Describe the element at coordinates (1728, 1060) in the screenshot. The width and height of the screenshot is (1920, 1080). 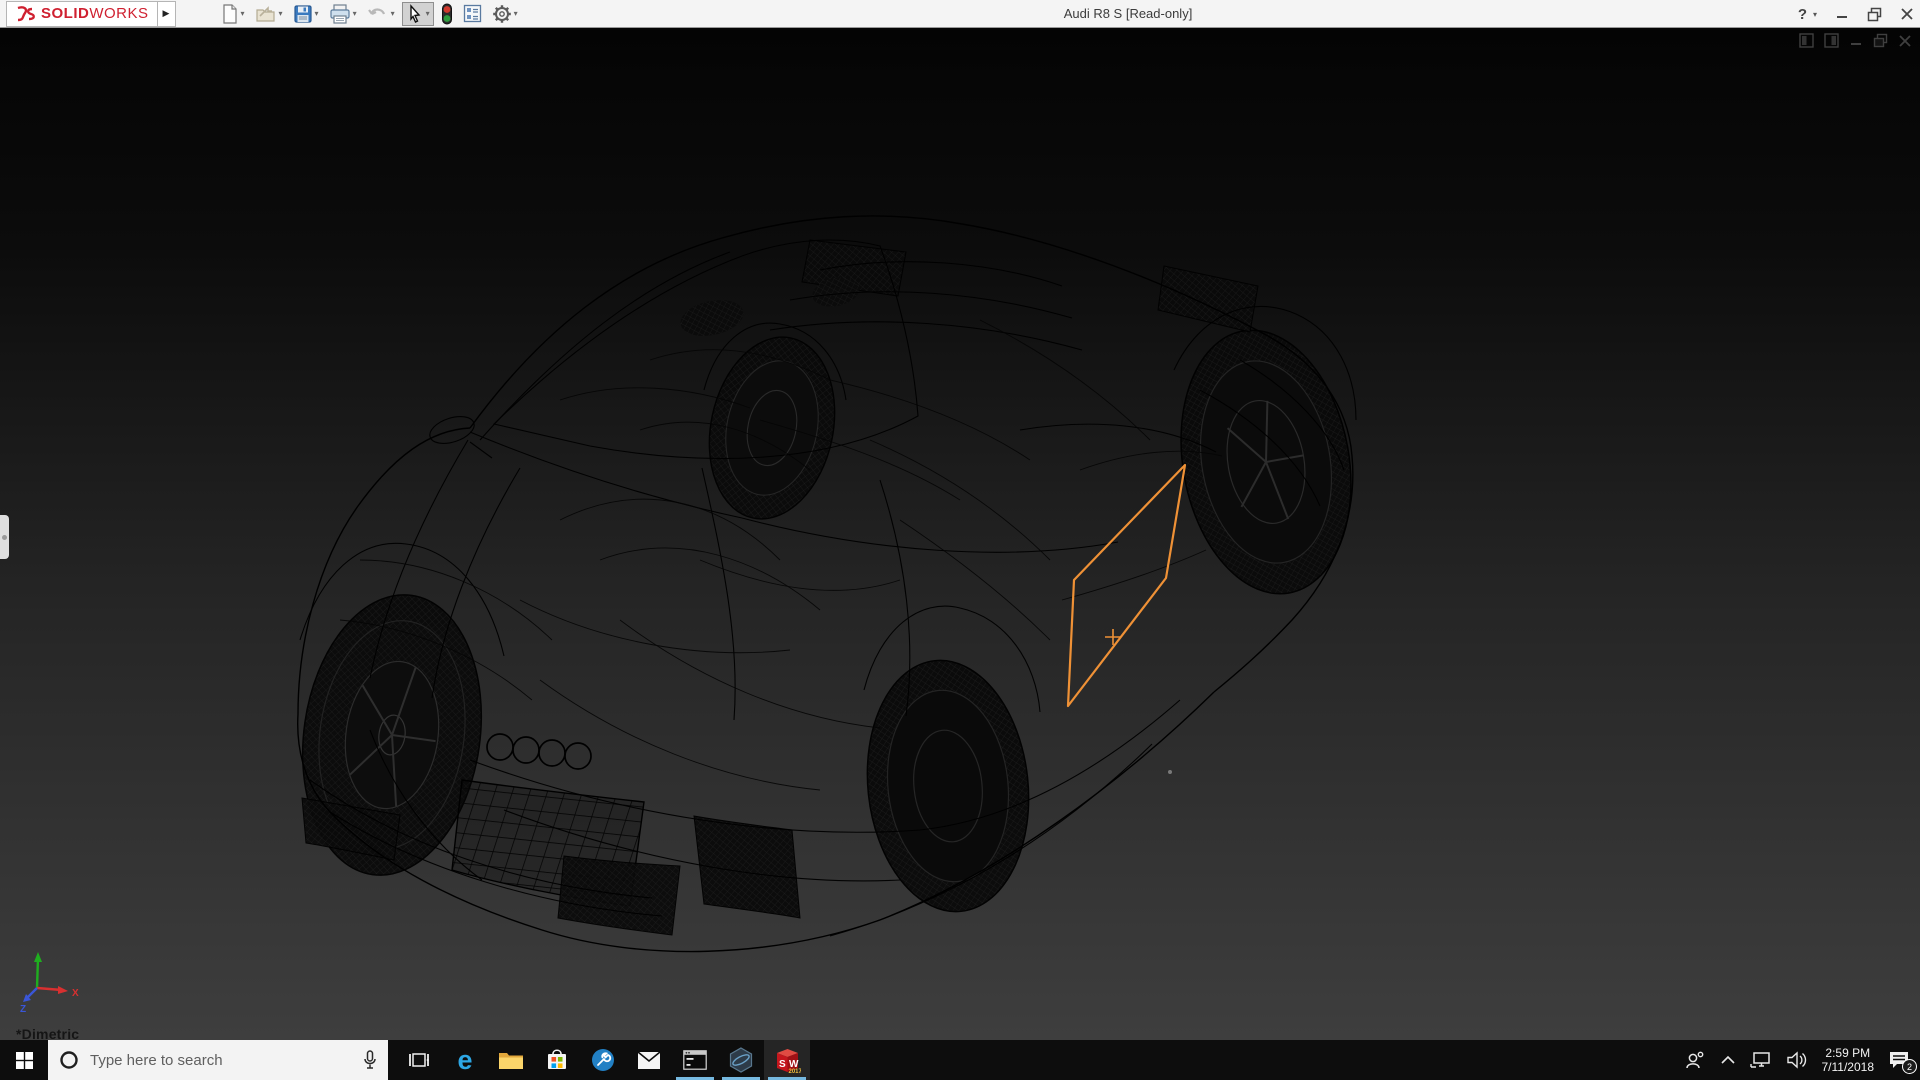
I see `hidden-icons-chevron` at that location.